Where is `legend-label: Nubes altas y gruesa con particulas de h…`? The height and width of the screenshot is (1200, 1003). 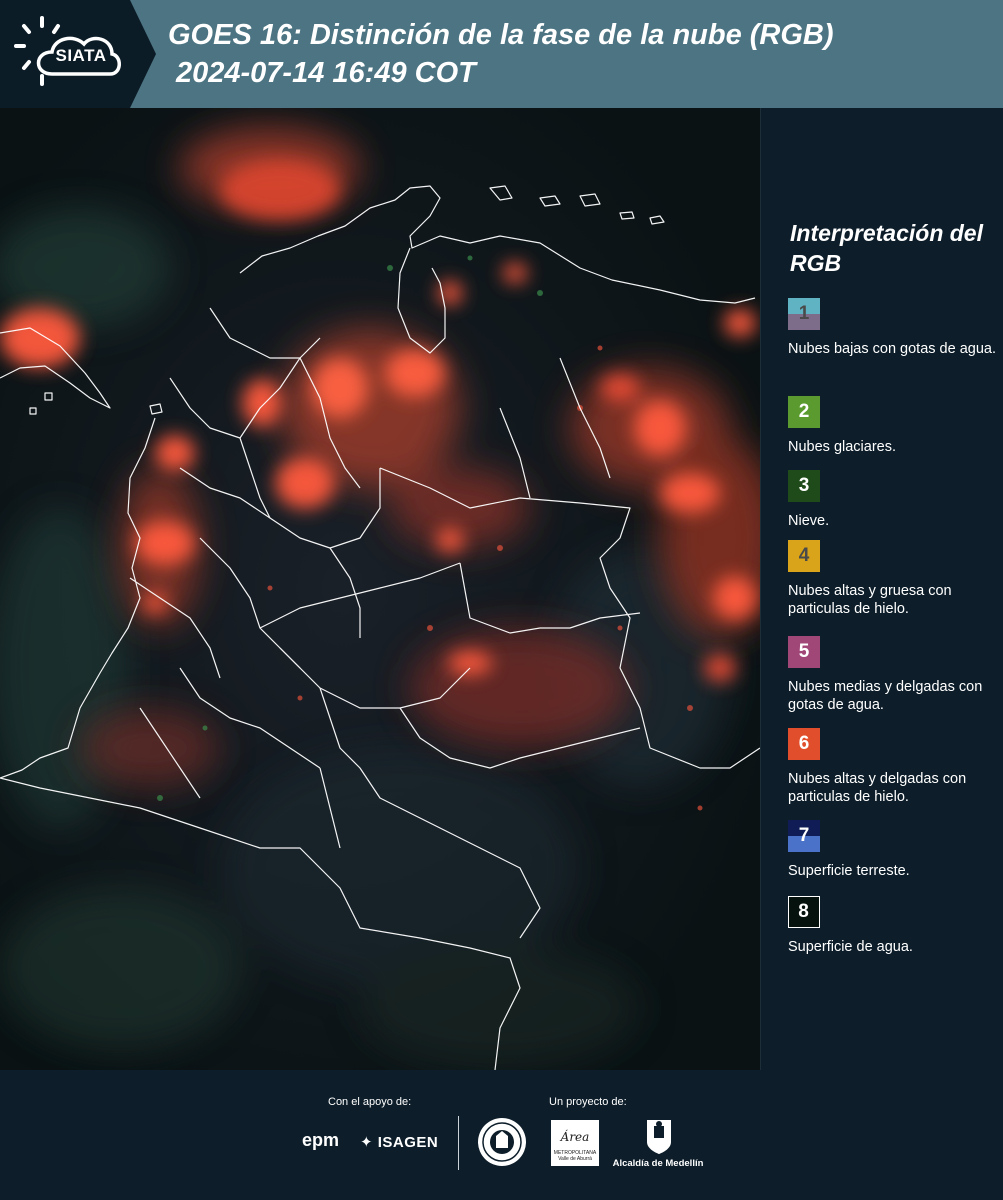 legend-label: Nubes altas y gruesa con particulas de h… is located at coordinates (870, 600).